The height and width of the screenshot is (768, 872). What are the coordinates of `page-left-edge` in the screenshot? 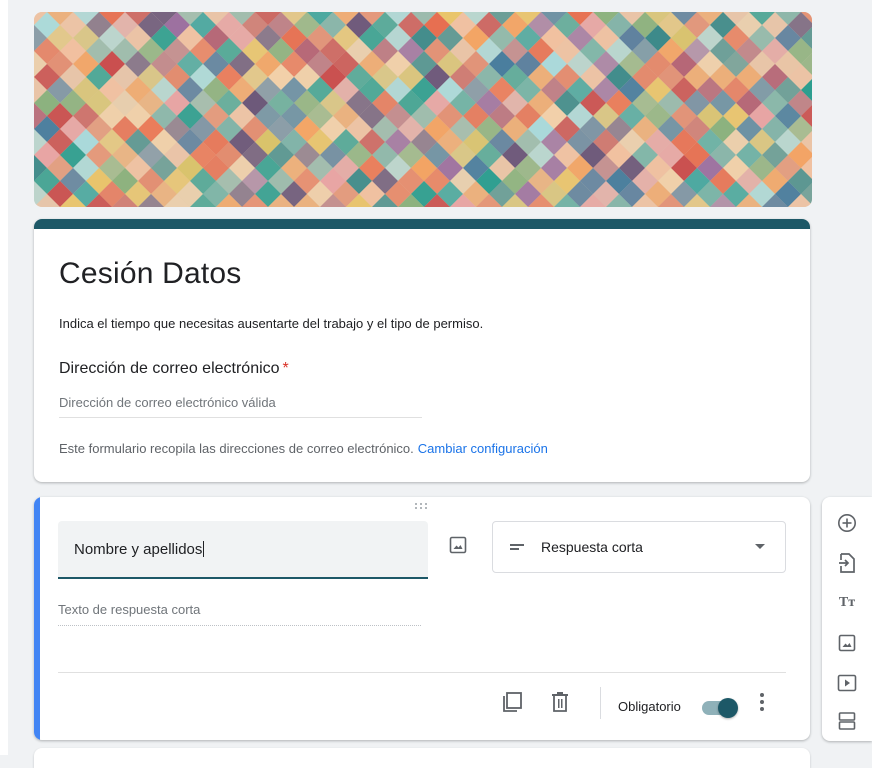 It's located at (4, 377).